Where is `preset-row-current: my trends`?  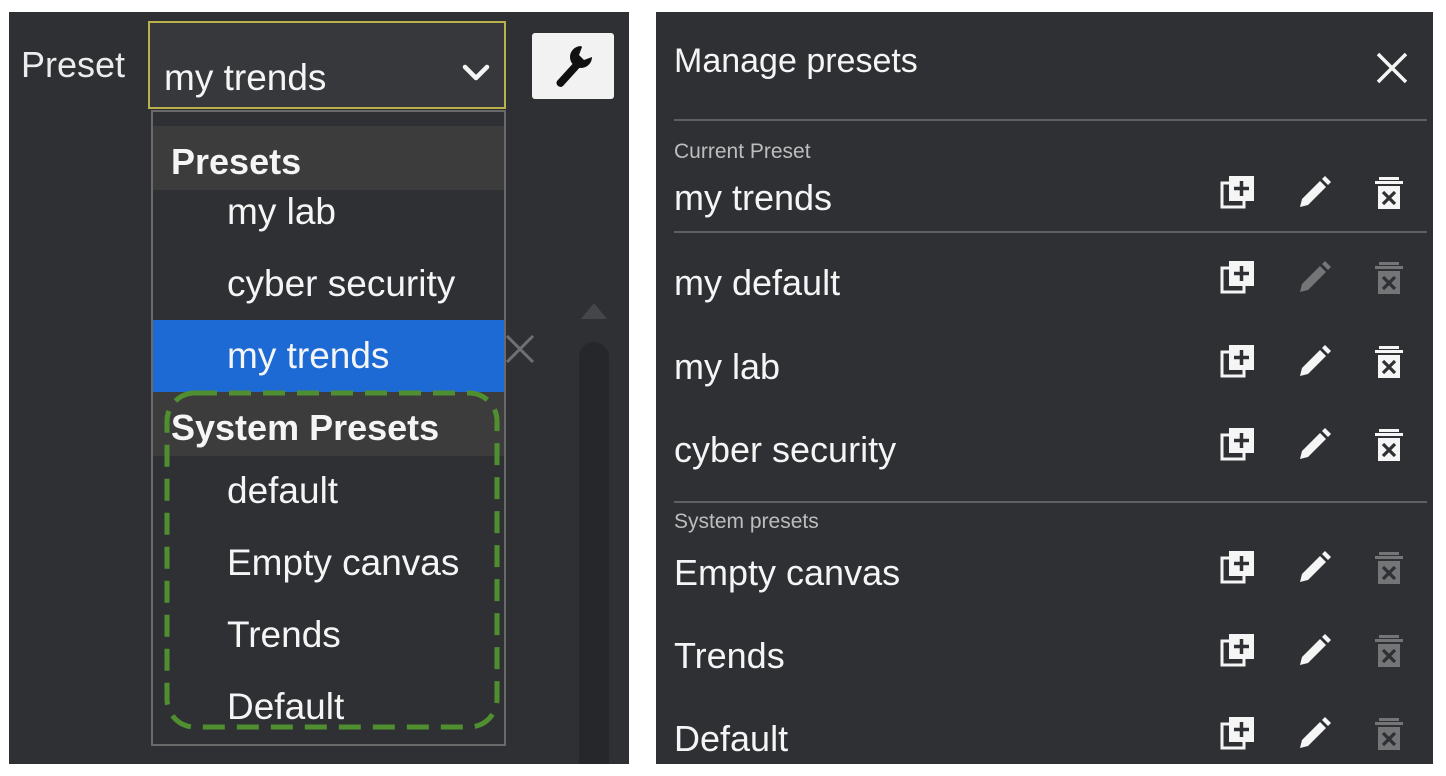 preset-row-current: my trends is located at coordinates (1044, 197).